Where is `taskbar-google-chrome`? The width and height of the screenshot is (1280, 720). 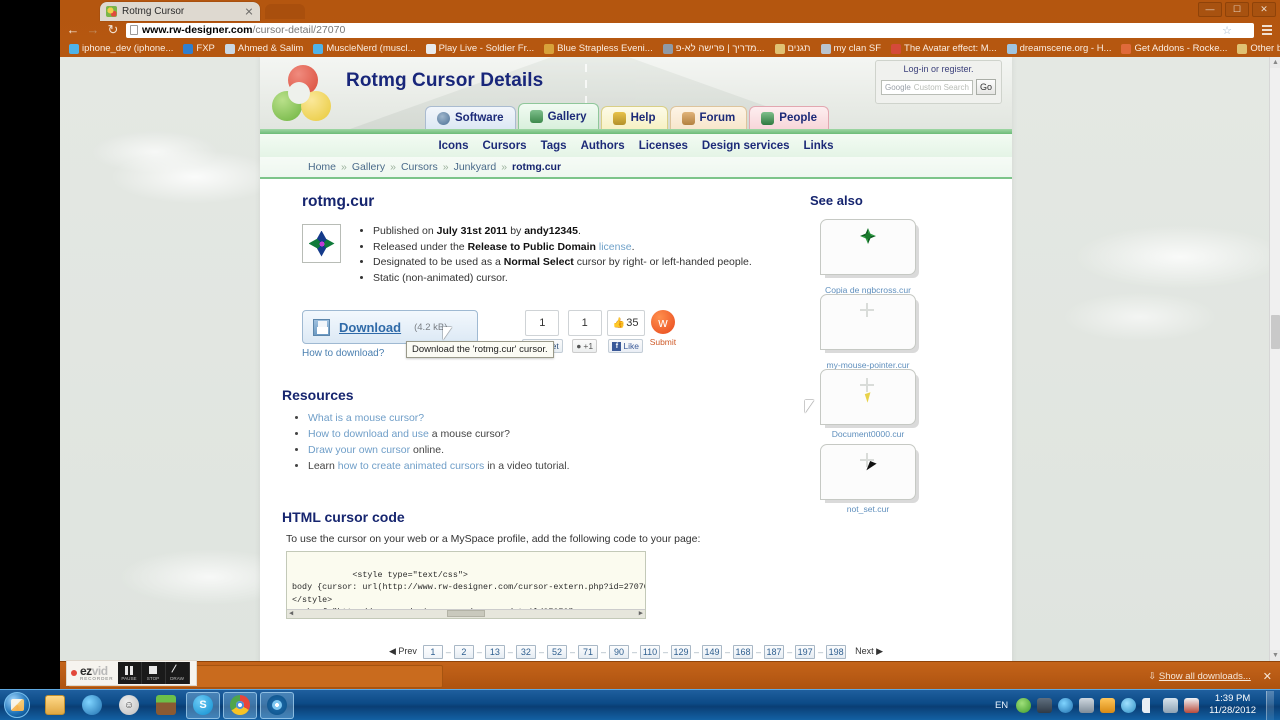
taskbar-google-chrome is located at coordinates (240, 705).